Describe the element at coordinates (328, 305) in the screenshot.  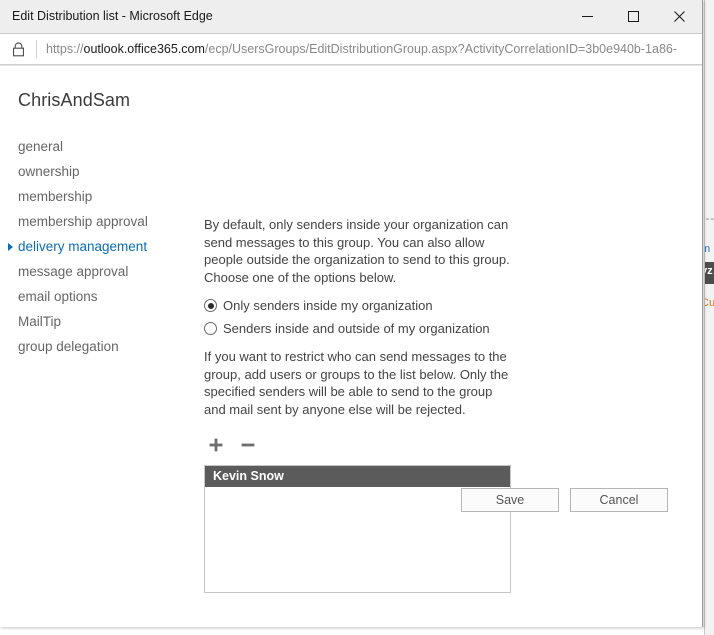
I see `radio-label: Only senders inside my organization` at that location.